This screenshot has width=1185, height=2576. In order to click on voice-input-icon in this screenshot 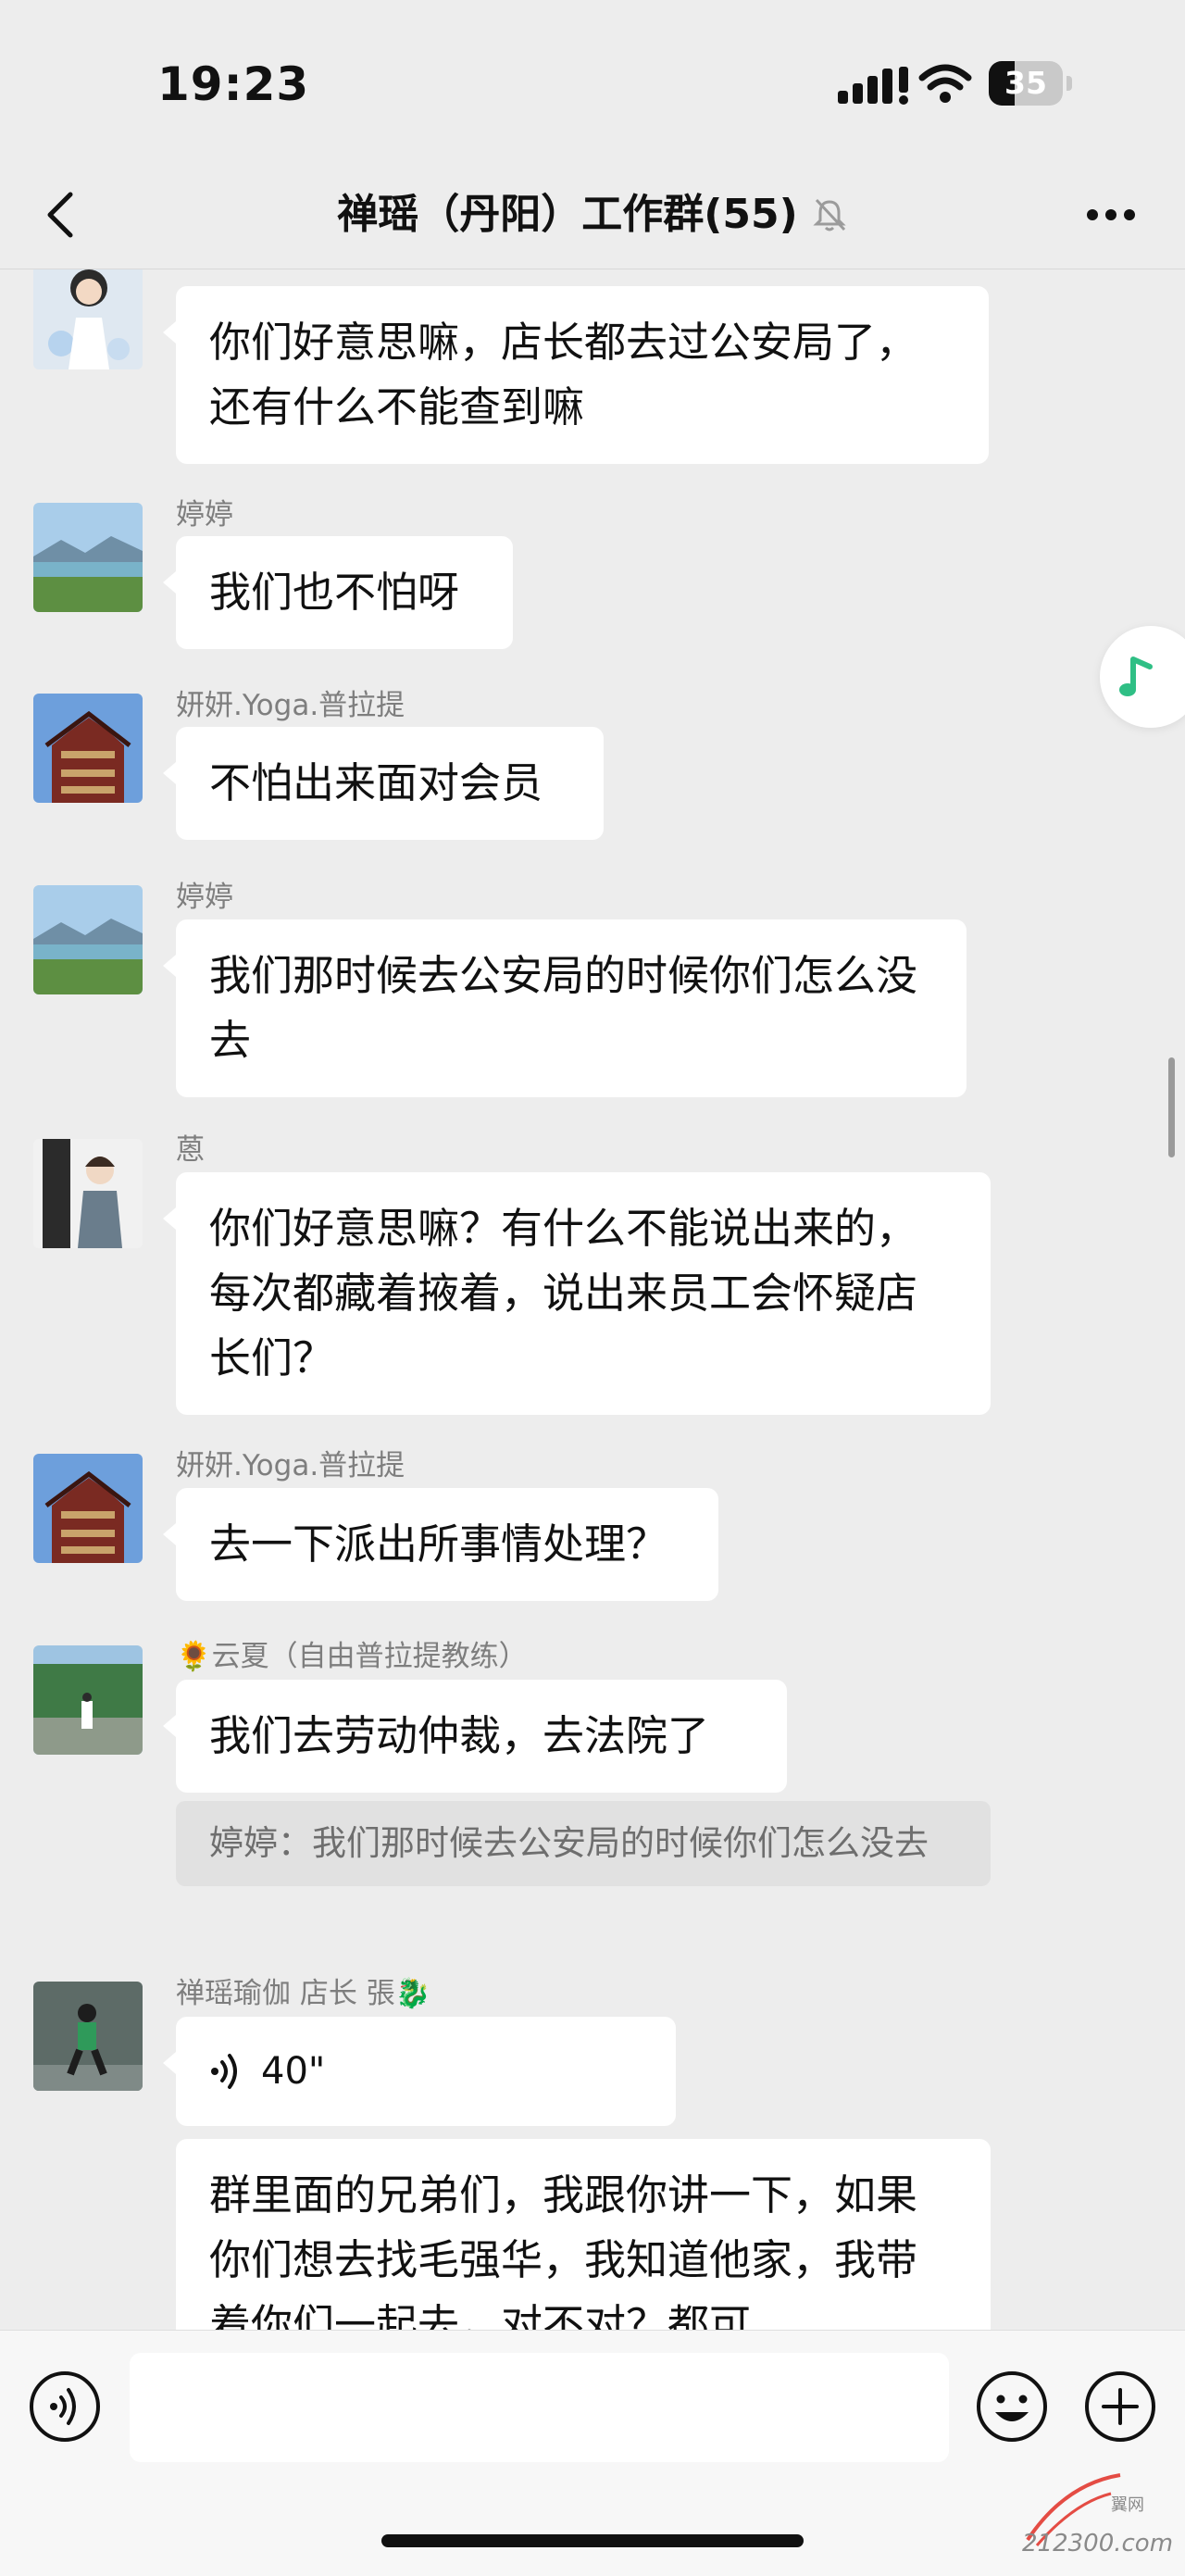, I will do `click(65, 2407)`.